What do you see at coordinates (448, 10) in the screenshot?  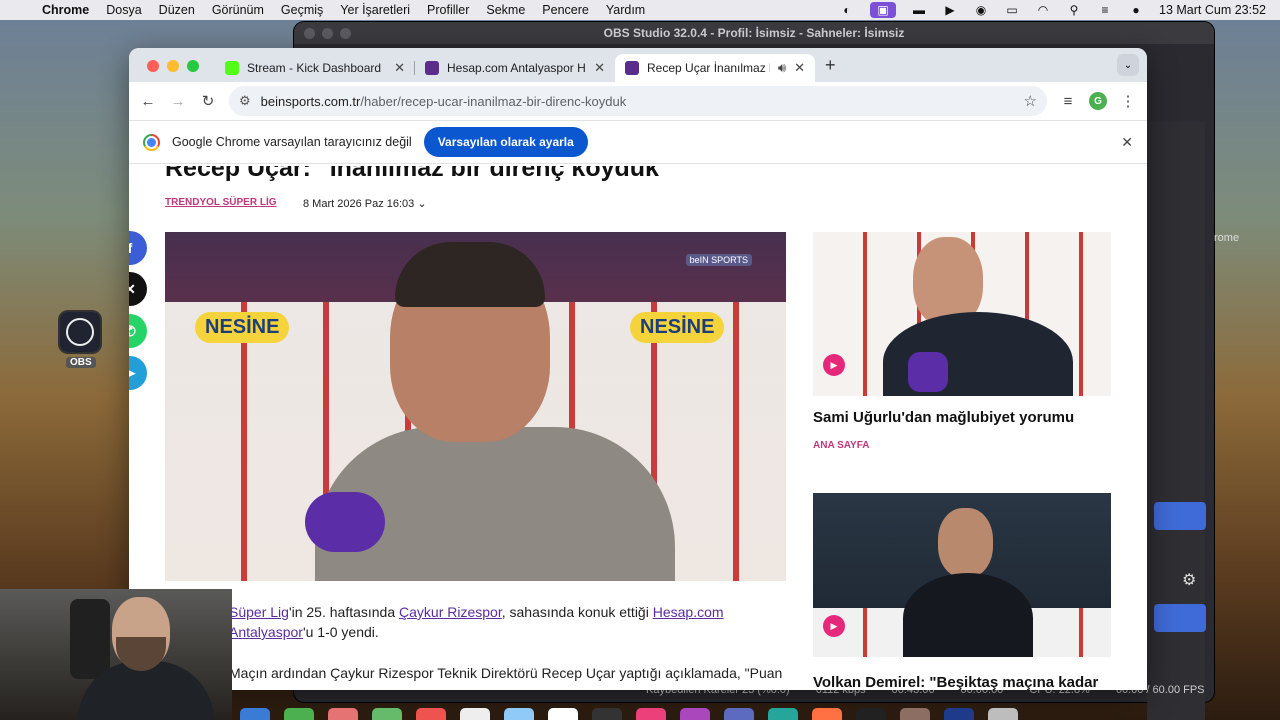 I see `menu-item-profiller: Profiller` at bounding box center [448, 10].